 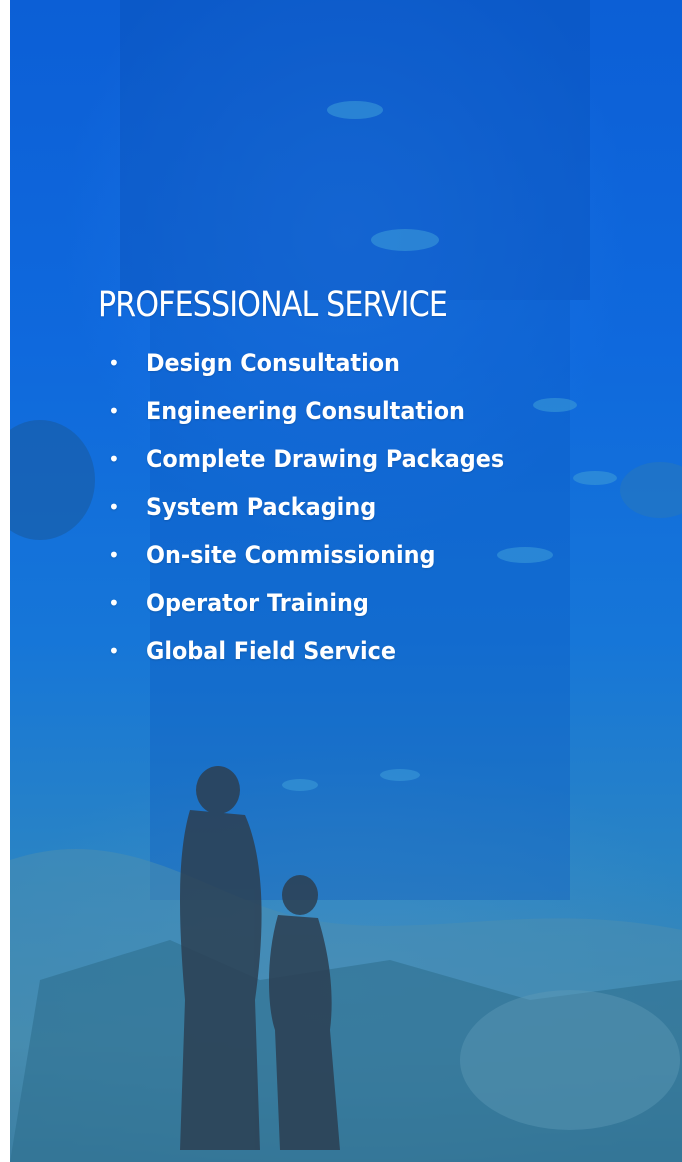 I want to click on adult-body, so click(x=221, y=980).